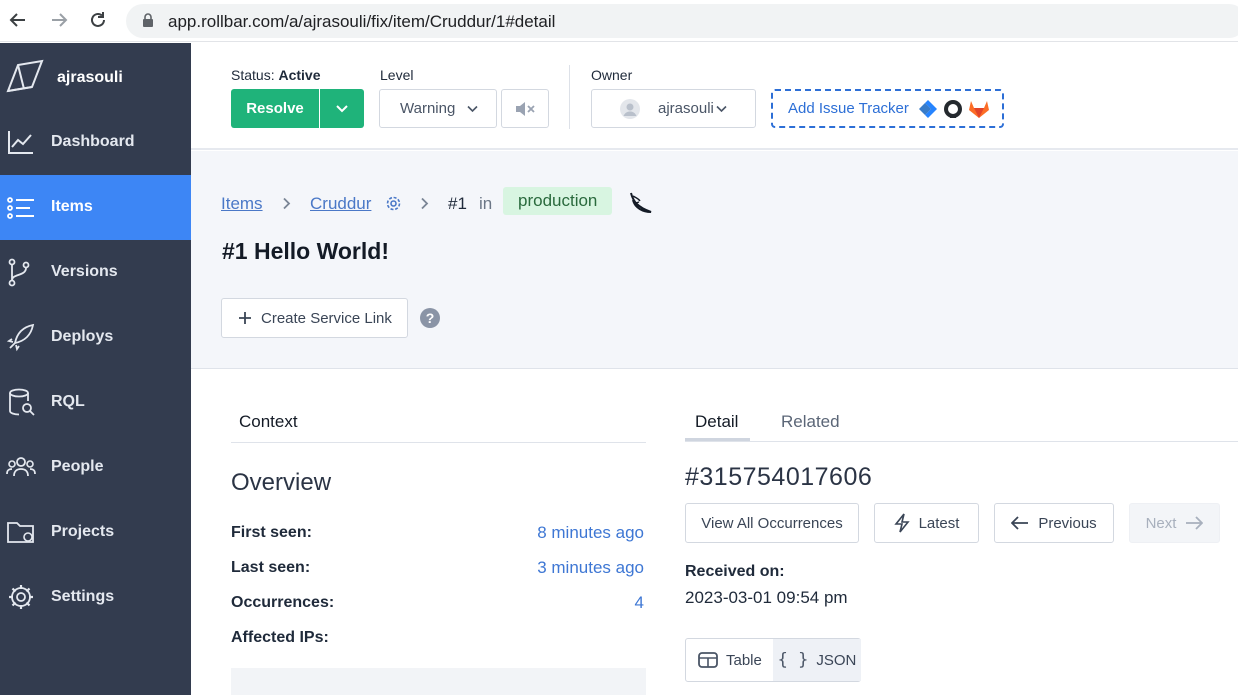 The height and width of the screenshot is (695, 1238). Describe the element at coordinates (630, 109) in the screenshot. I see `avatar` at that location.